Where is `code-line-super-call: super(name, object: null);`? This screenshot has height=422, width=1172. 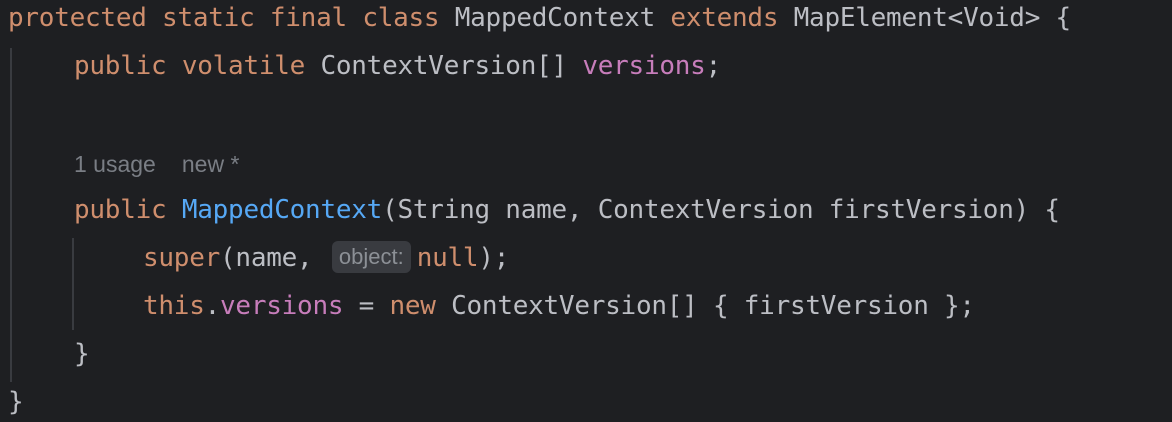
code-line-super-call: super(name, object: null); is located at coordinates (326, 258).